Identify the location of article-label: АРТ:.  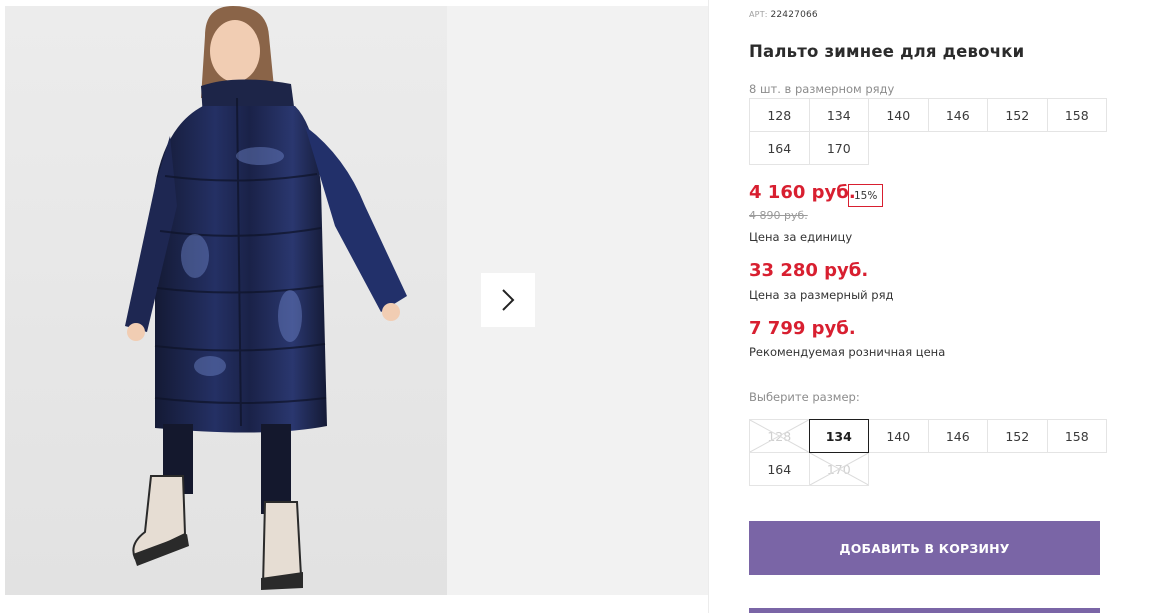
(758, 14).